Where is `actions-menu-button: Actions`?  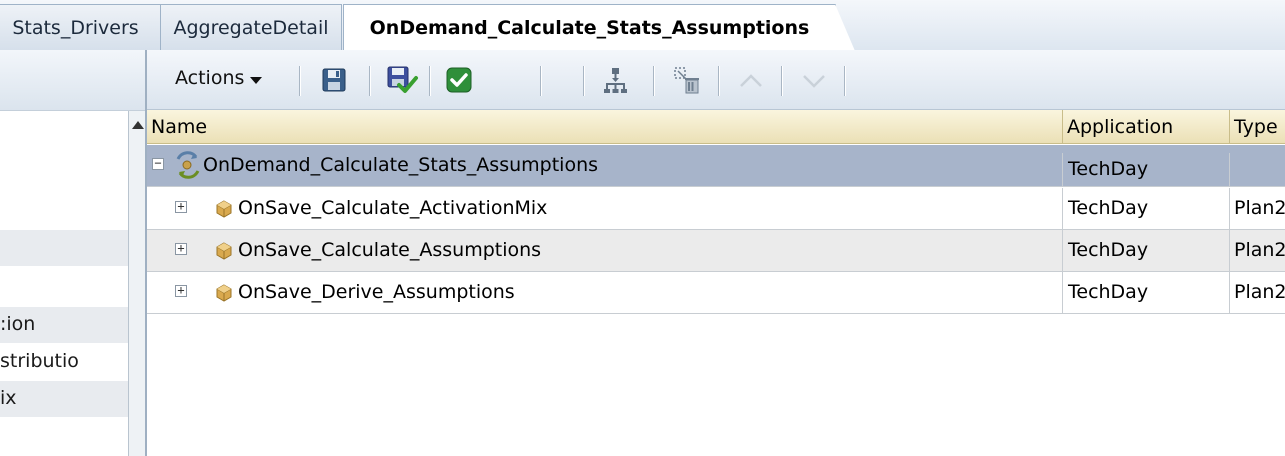
actions-menu-button: Actions is located at coordinates (219, 78).